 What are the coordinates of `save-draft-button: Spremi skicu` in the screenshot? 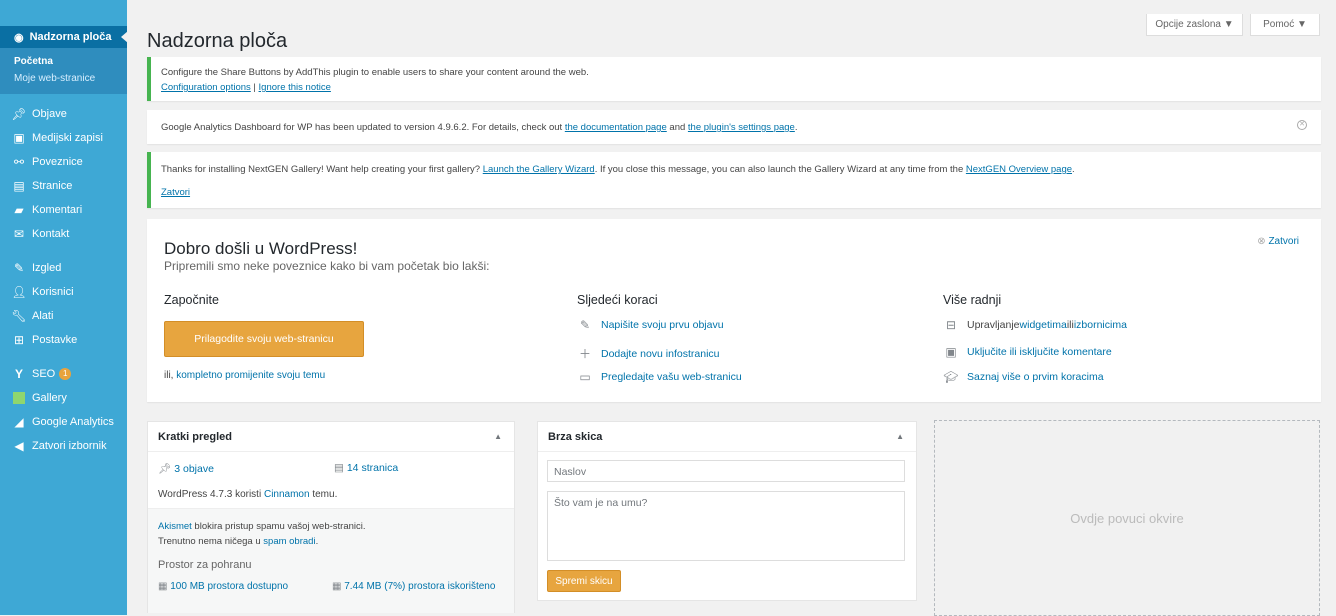 It's located at (584, 581).